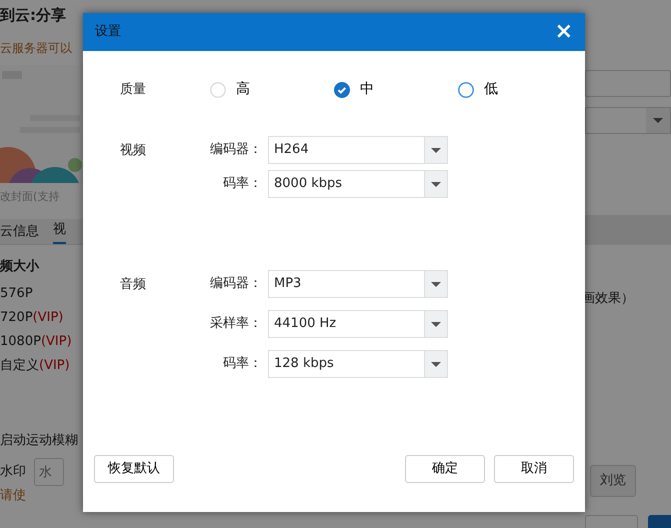  Describe the element at coordinates (613, 480) in the screenshot. I see `browse-button: 刘览` at that location.